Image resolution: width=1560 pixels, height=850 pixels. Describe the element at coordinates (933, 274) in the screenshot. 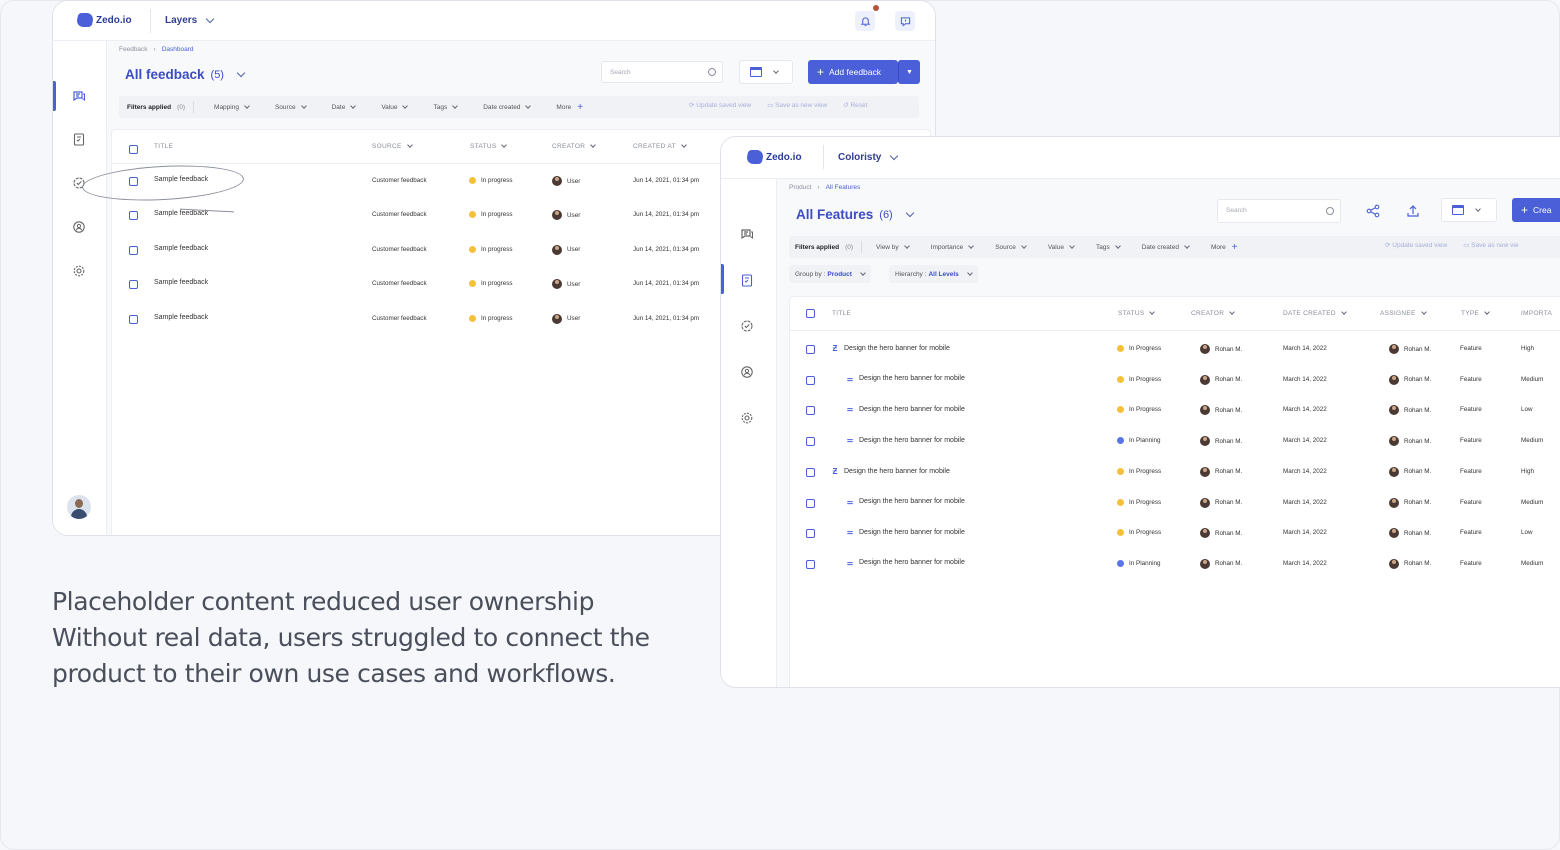

I see `hierarchy-selector: Hierarchy : All Levels` at that location.